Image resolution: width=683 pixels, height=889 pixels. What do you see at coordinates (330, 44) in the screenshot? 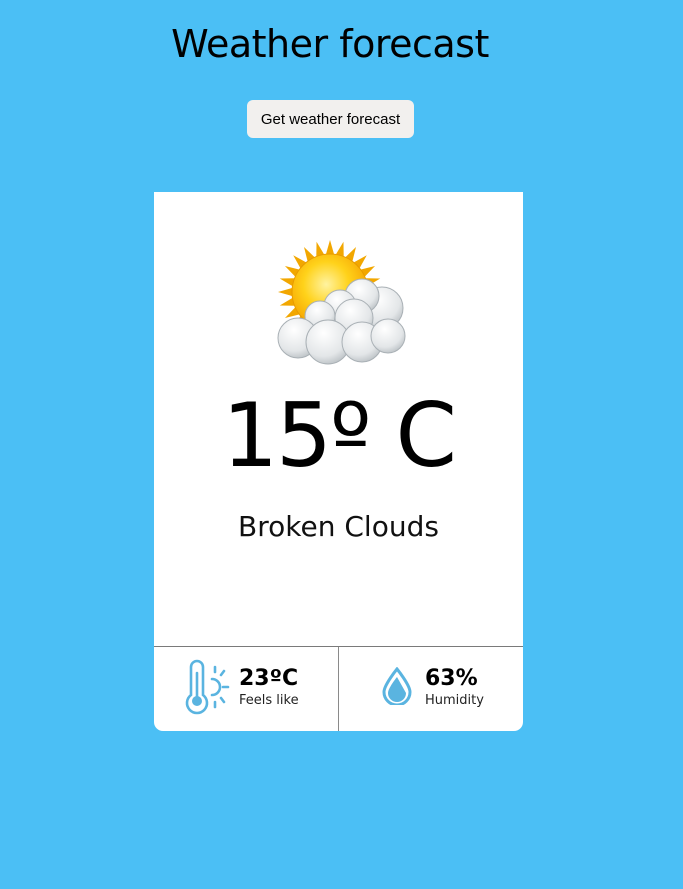
I see `page-title: Weather forecast` at bounding box center [330, 44].